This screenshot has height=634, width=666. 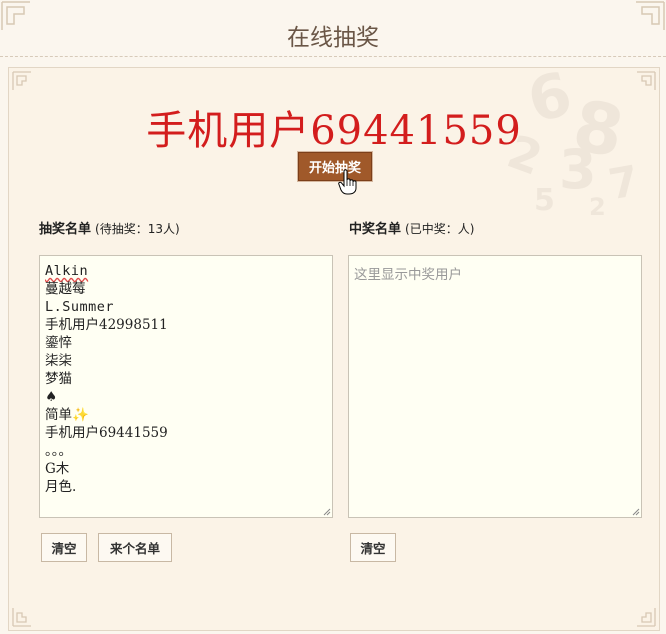 What do you see at coordinates (58, 343) in the screenshot?
I see `draw-list-entry: 鎏悴` at bounding box center [58, 343].